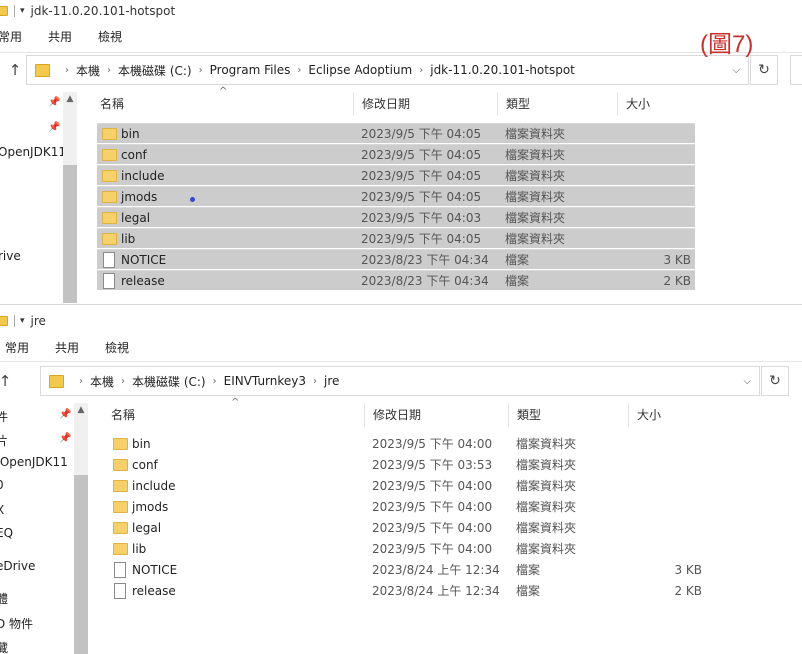 The image size is (802, 654). I want to click on file-row: include 2023/9/5 下午 04:05 檔案資料夾, so click(396, 175).